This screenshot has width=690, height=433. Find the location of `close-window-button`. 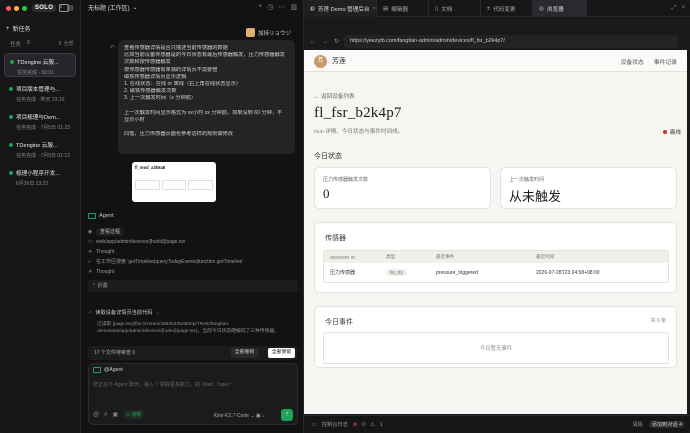

close-window-button is located at coordinates (8, 8).